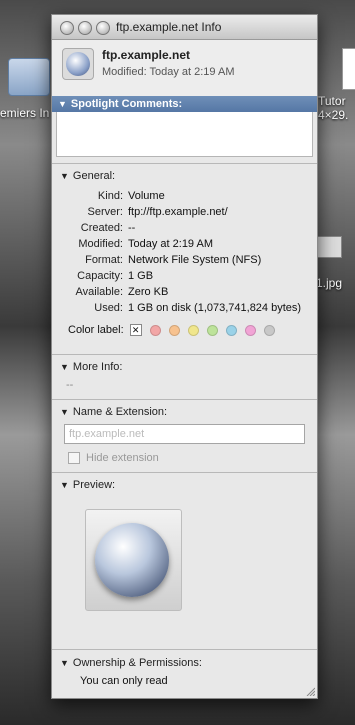 The height and width of the screenshot is (725, 355). I want to click on section-label: Name & Extension:, so click(120, 412).